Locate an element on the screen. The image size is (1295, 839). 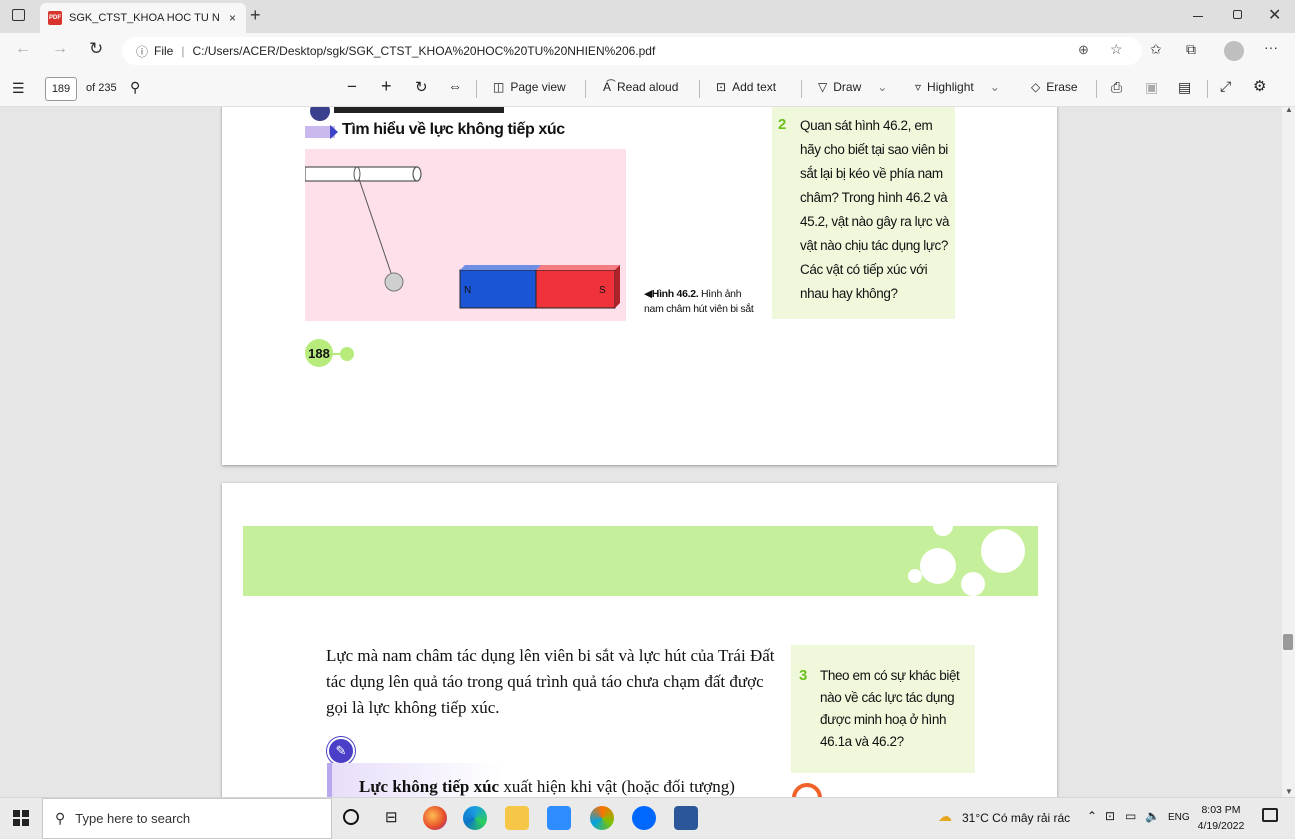
task-view-icon: ⊟ is located at coordinates (391, 817).